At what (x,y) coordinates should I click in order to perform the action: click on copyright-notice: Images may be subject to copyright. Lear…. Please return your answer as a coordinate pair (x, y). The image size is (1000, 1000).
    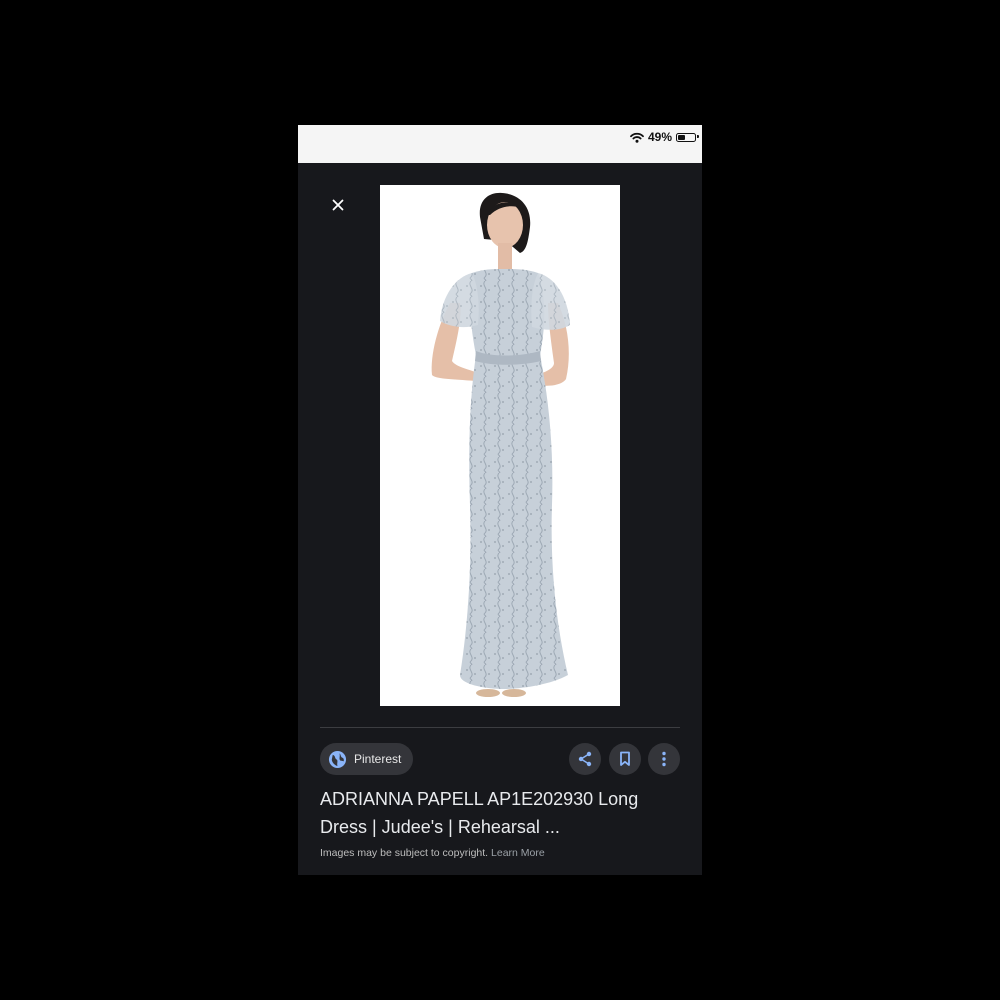
    Looking at the image, I should click on (432, 853).